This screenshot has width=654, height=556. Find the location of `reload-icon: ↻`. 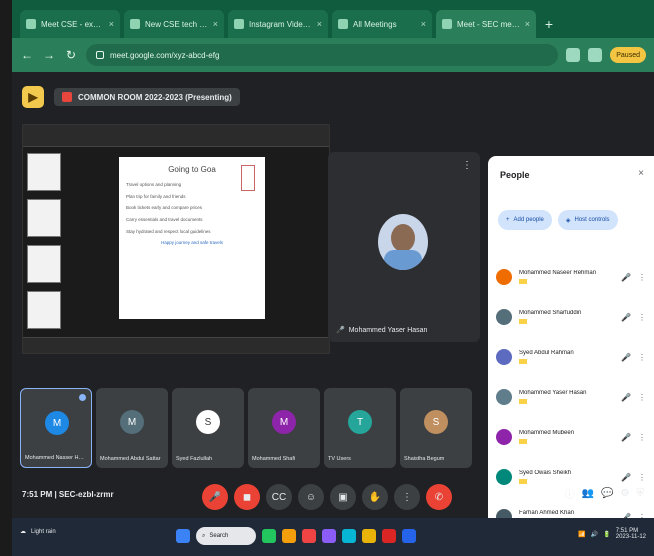

reload-icon: ↻ is located at coordinates (71, 55).